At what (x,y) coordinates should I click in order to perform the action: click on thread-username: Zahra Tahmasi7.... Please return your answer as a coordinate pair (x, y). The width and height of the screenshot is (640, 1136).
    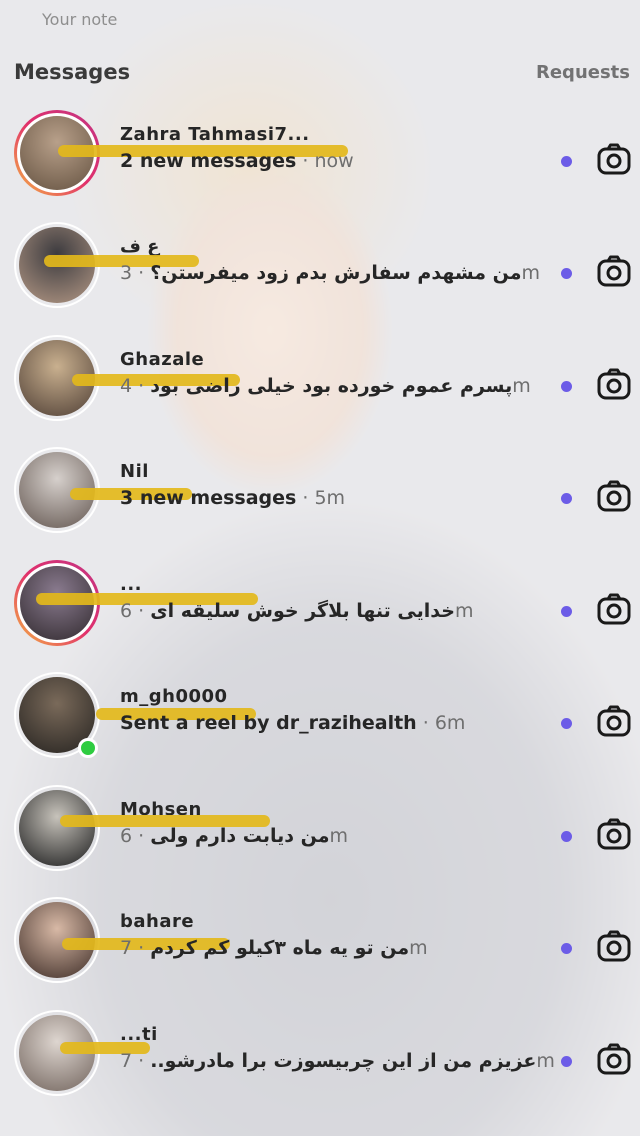
    Looking at the image, I should click on (215, 134).